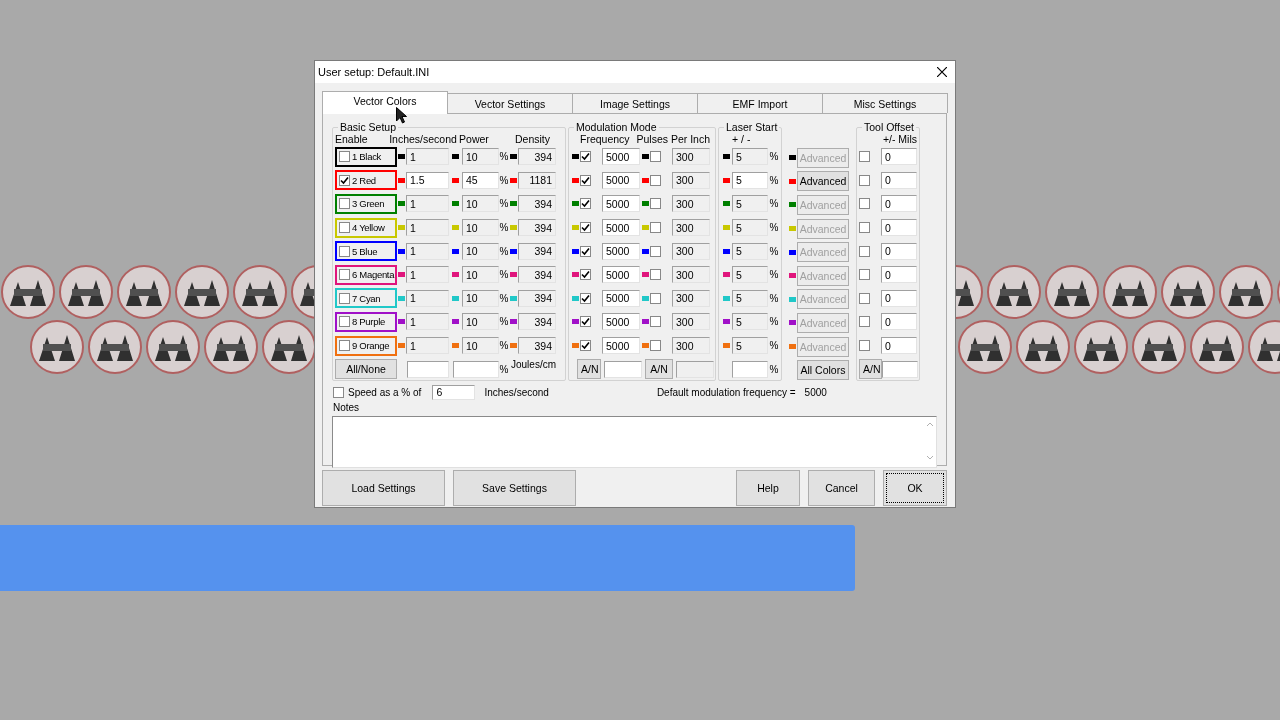 Image resolution: width=1280 pixels, height=720 pixels. Describe the element at coordinates (383, 488) in the screenshot. I see `dialog-button: Load Settings` at that location.